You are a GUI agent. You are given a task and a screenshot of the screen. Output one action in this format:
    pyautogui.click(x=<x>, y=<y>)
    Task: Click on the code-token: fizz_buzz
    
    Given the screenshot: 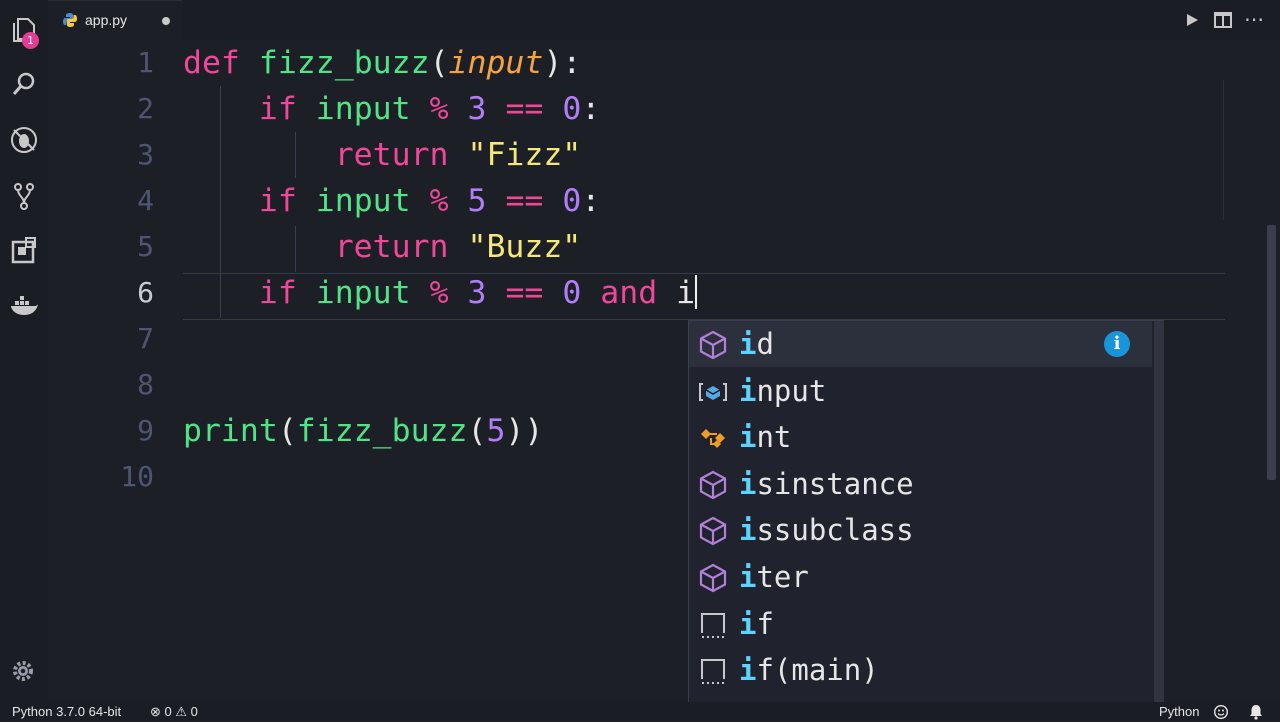 What is the action you would take?
    pyautogui.click(x=344, y=63)
    